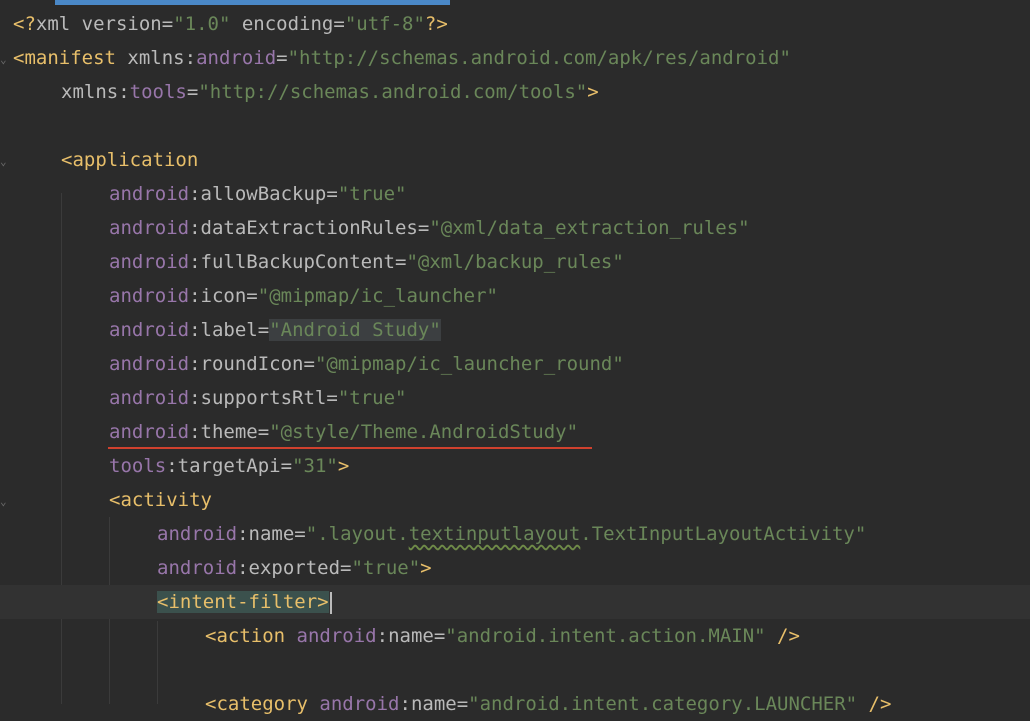 Image resolution: width=1030 pixels, height=721 pixels. What do you see at coordinates (243, 602) in the screenshot?
I see `matched-tag: <intent-filter>` at bounding box center [243, 602].